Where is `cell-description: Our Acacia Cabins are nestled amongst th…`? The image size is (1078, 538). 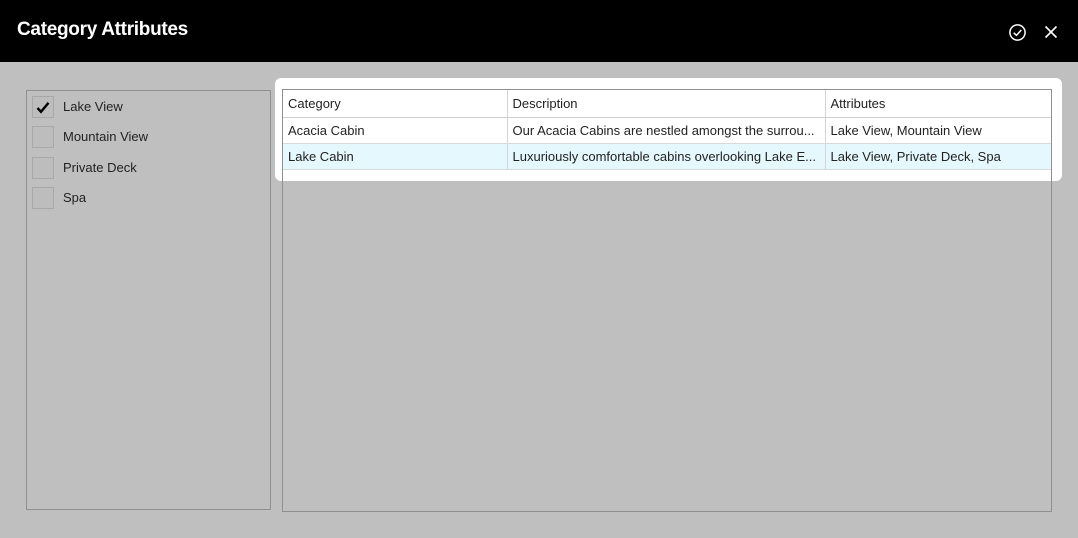
cell-description: Our Acacia Cabins are nestled amongst th… is located at coordinates (666, 130).